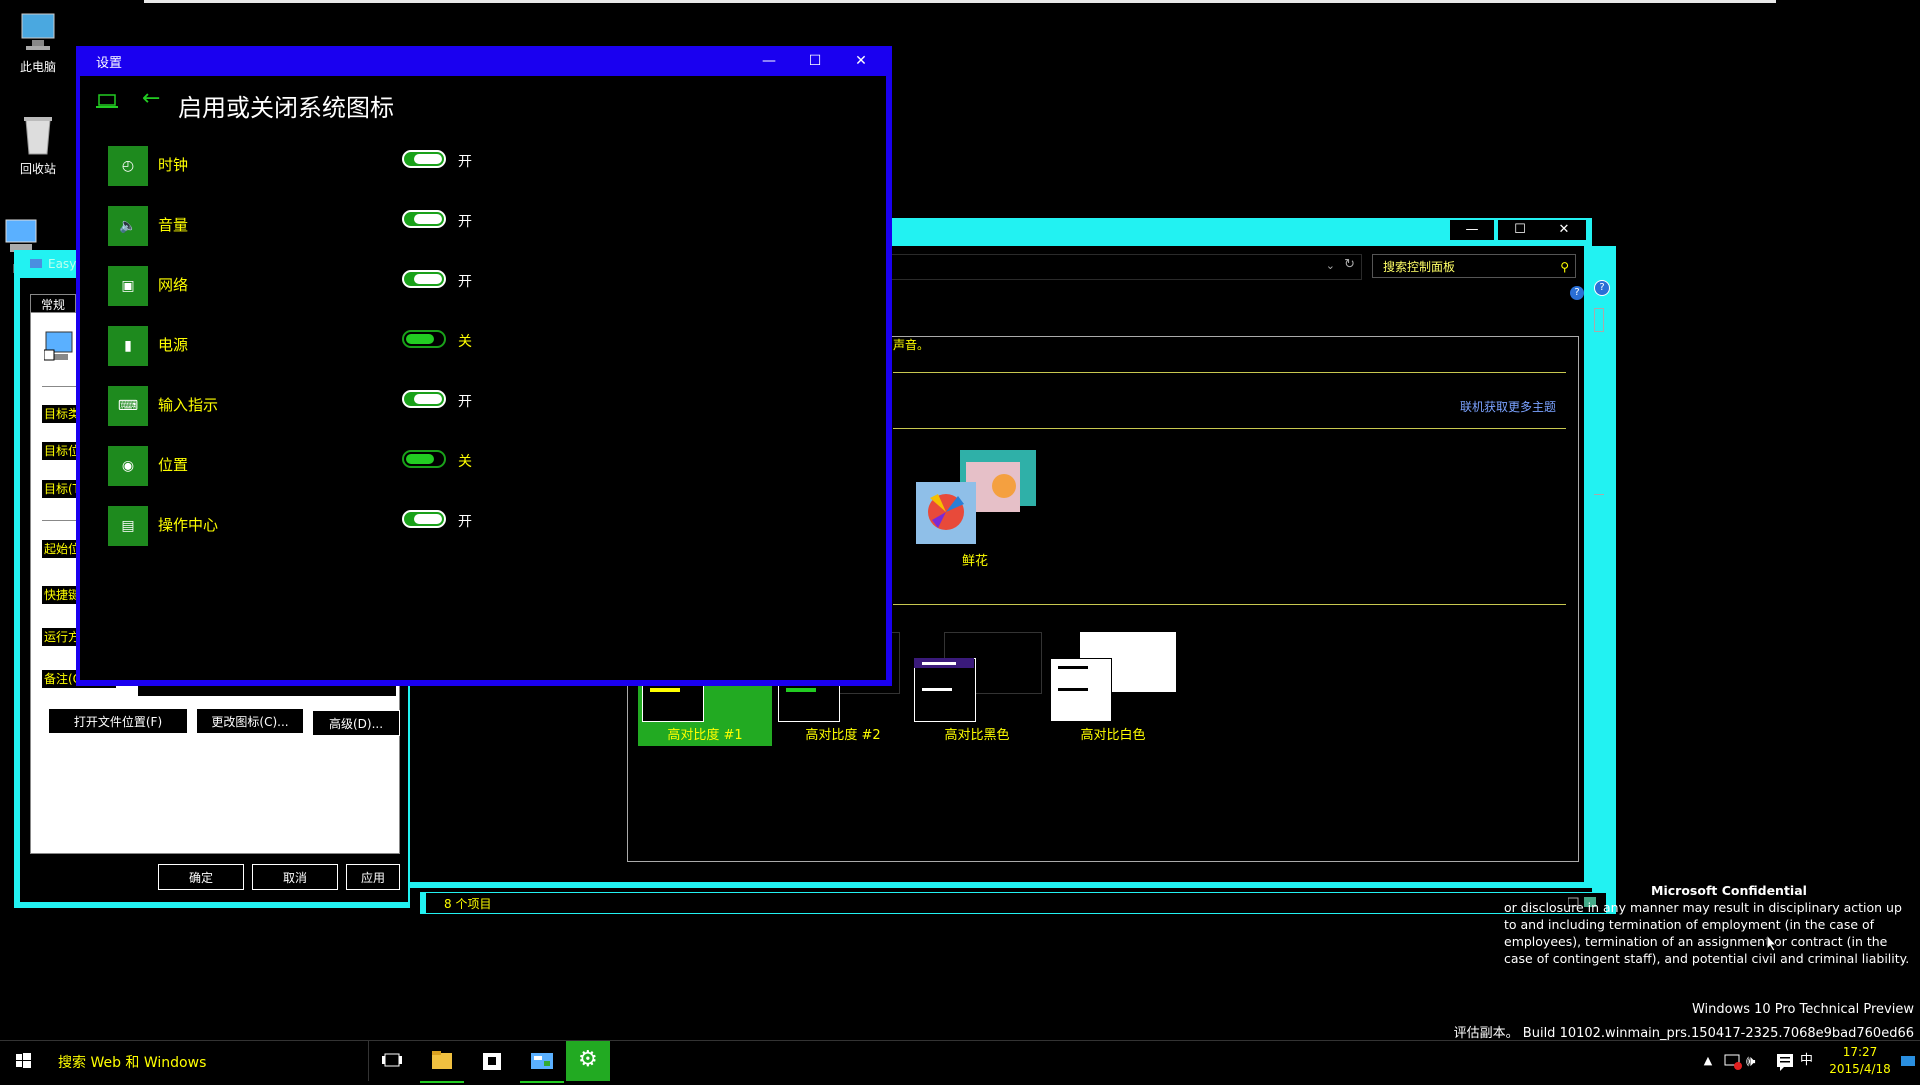  I want to click on network-icon: ▣, so click(128, 286).